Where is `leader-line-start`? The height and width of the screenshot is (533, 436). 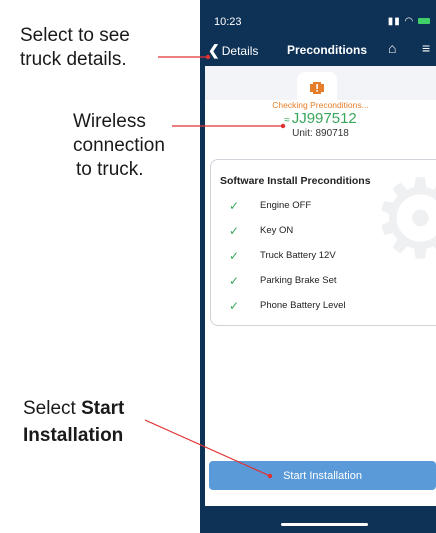 leader-line-start is located at coordinates (207, 448).